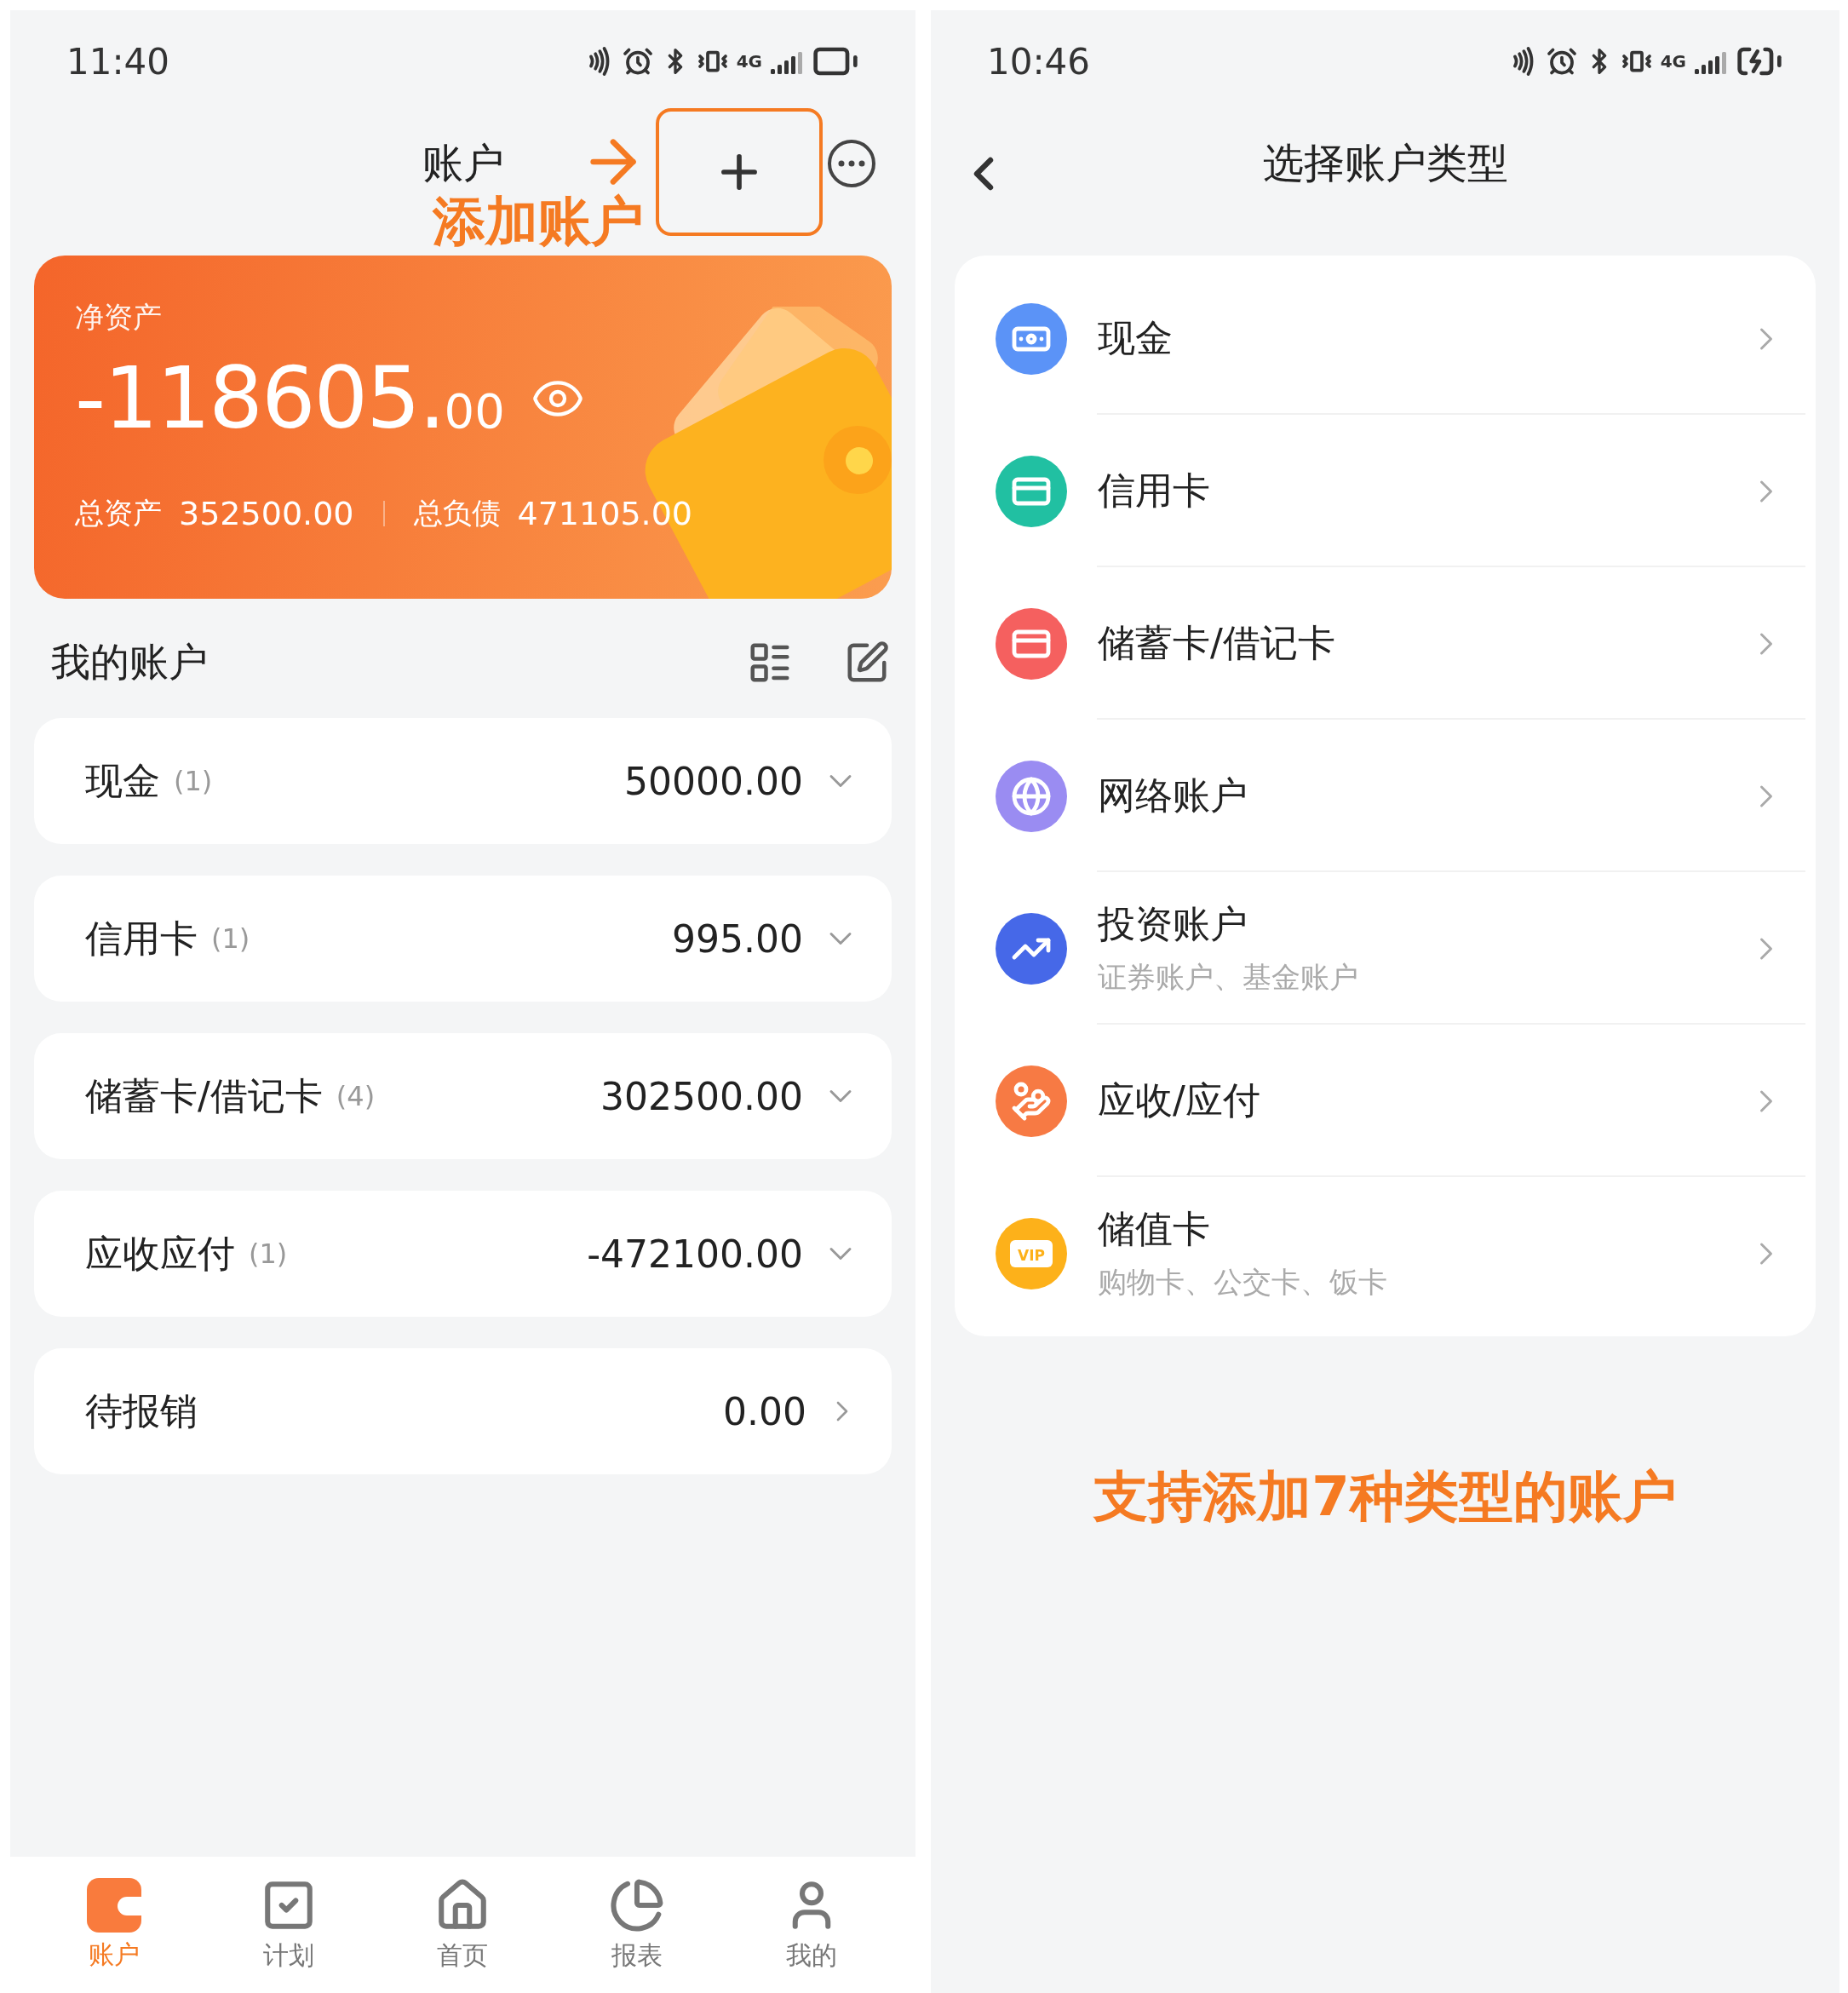 Image resolution: width=1848 pixels, height=1993 pixels. I want to click on annotation-text: 支持添加7种类型的账户, so click(1385, 1497).